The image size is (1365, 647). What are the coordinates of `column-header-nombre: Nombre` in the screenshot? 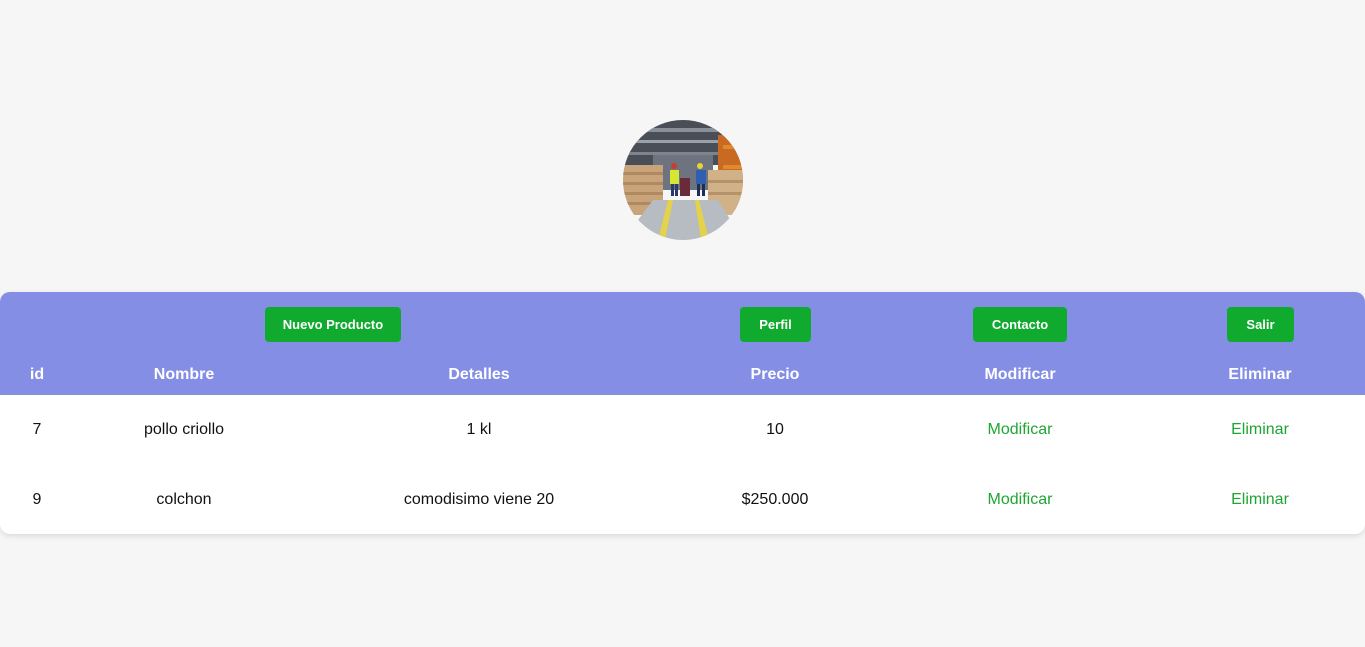 It's located at (184, 374).